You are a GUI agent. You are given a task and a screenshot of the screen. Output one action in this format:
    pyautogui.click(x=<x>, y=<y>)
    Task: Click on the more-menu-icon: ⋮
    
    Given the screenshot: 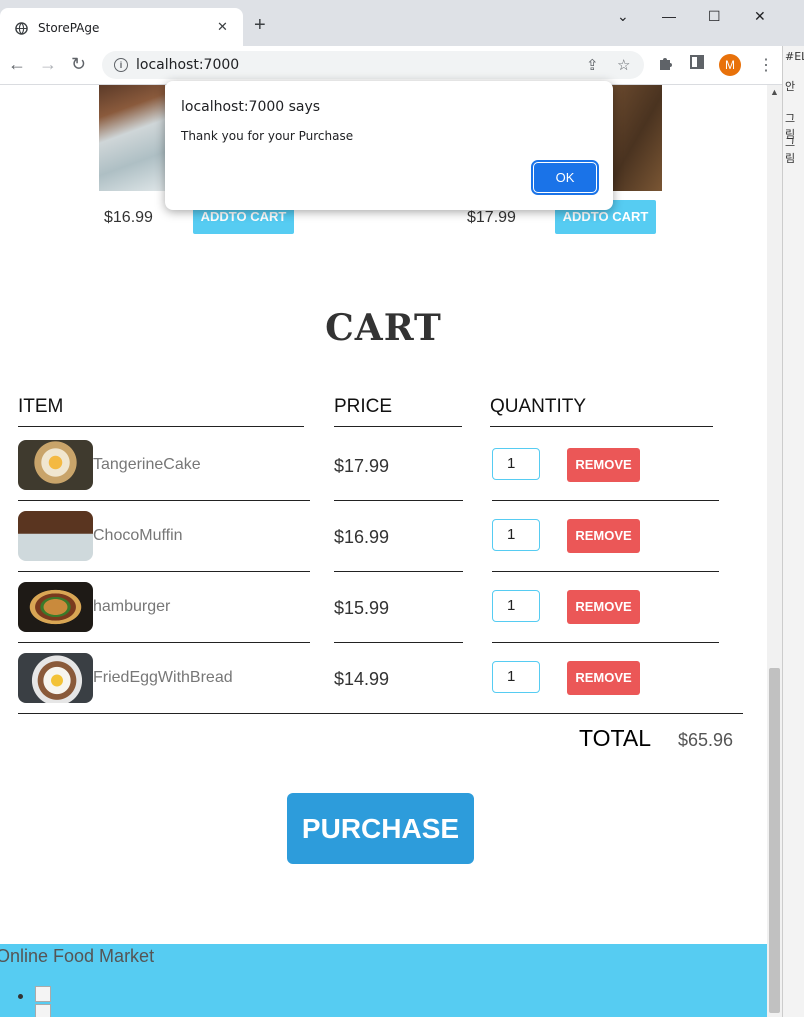 What is the action you would take?
    pyautogui.click(x=766, y=65)
    